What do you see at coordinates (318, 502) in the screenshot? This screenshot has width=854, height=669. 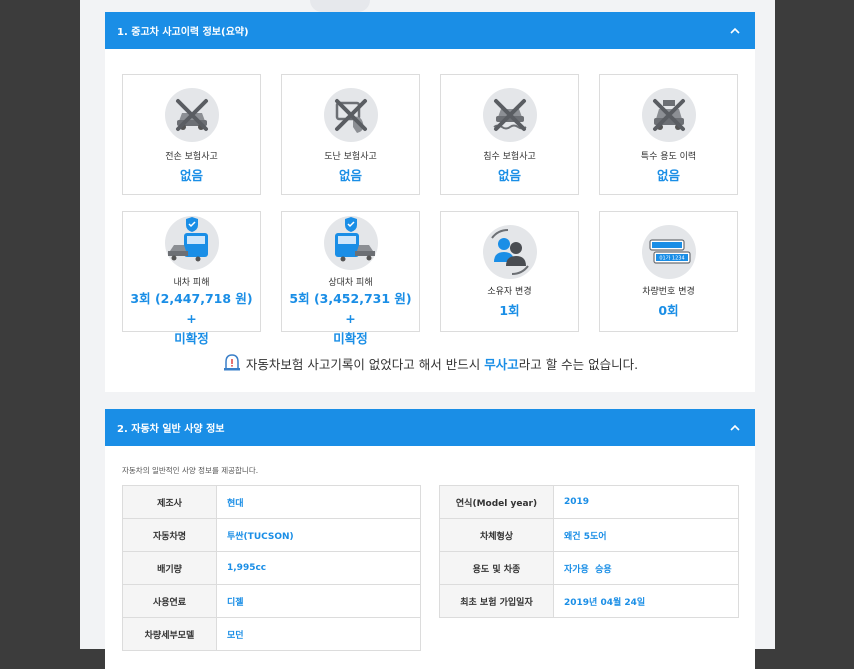 I see `spec-value: 현대` at bounding box center [318, 502].